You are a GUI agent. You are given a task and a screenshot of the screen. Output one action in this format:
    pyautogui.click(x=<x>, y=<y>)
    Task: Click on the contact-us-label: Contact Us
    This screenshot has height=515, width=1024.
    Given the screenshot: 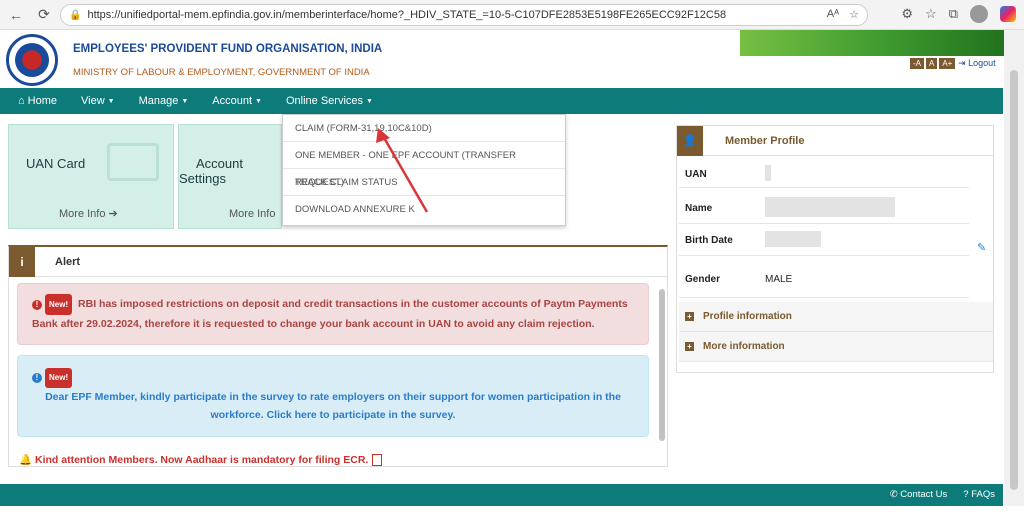 What is the action you would take?
    pyautogui.click(x=924, y=494)
    